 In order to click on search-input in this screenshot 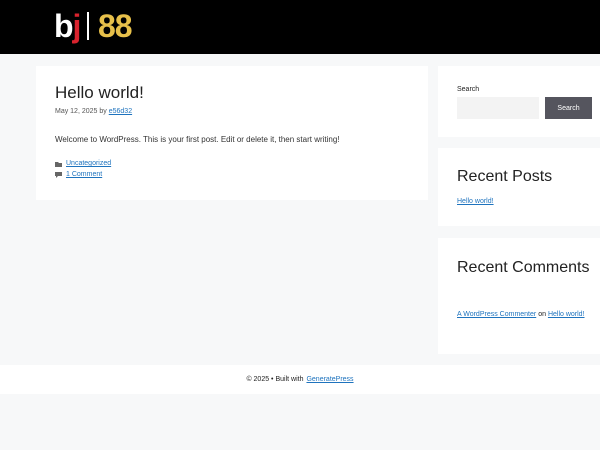, I will do `click(498, 108)`.